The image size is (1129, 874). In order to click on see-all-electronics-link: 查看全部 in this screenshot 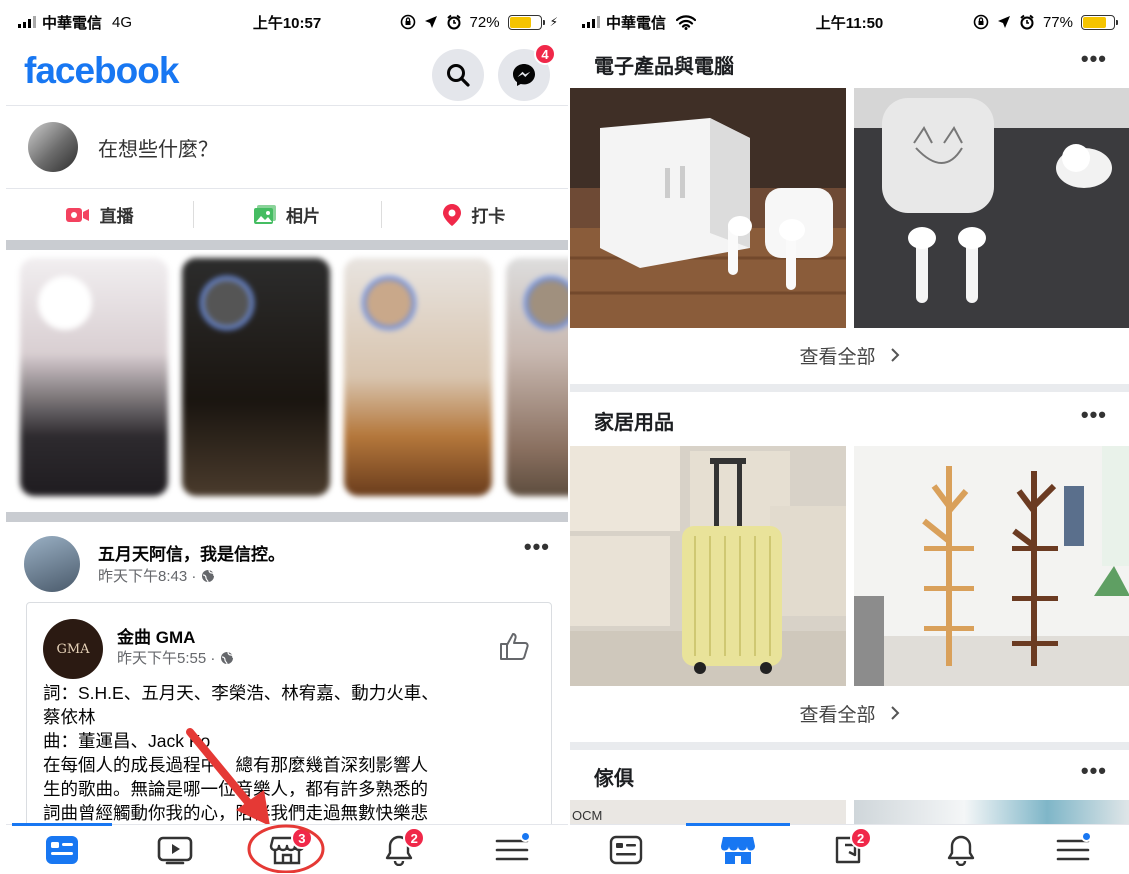, I will do `click(849, 355)`.